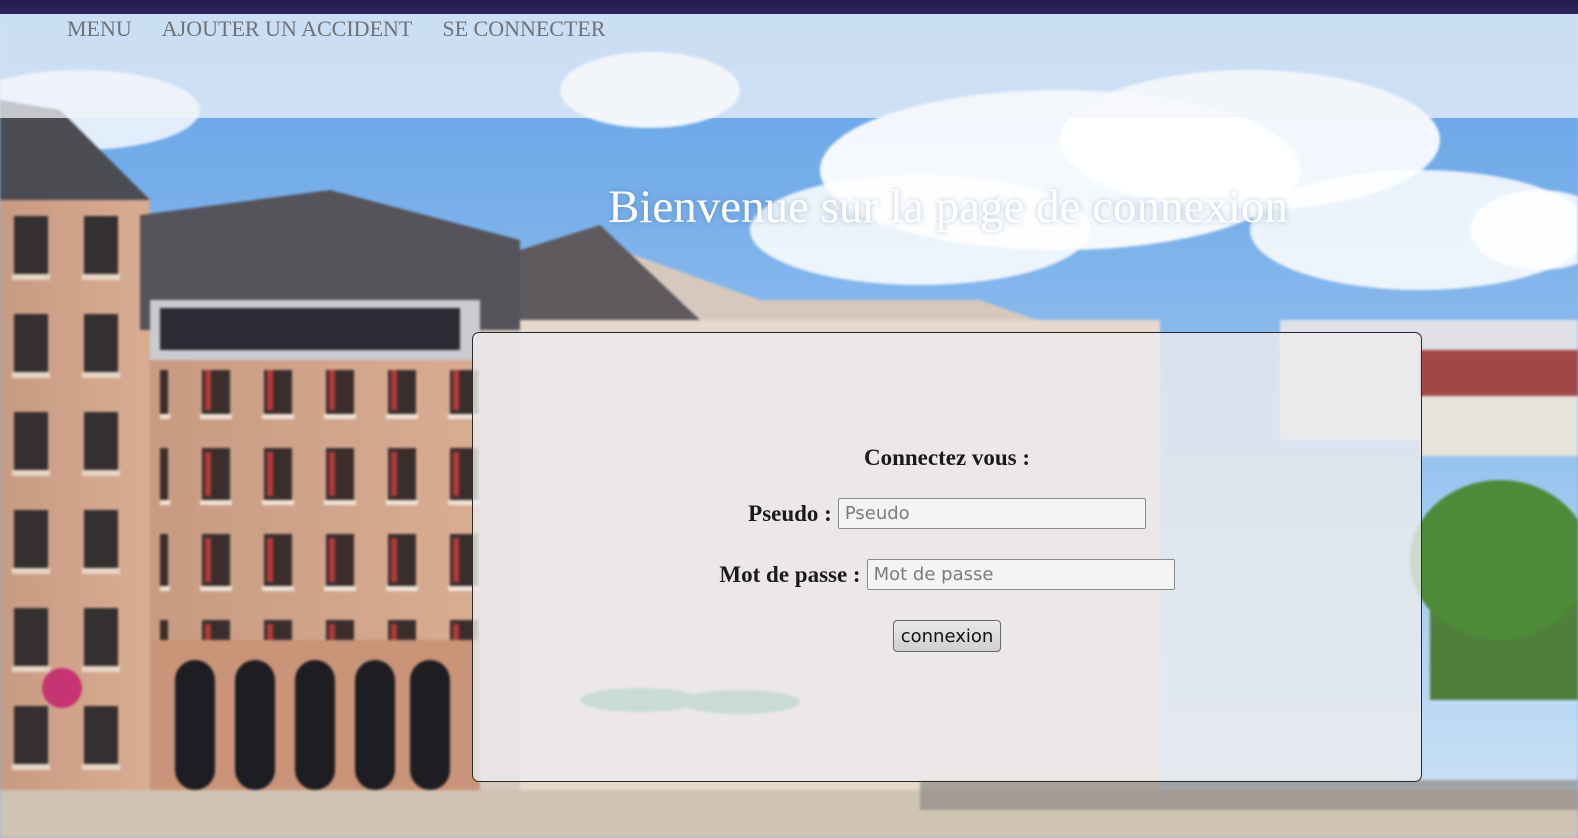 This screenshot has height=838, width=1578. Describe the element at coordinates (789, 66) in the screenshot. I see `top-navigation: MENU AJOUTER UN ACCIDENT SE CONNECTER` at that location.